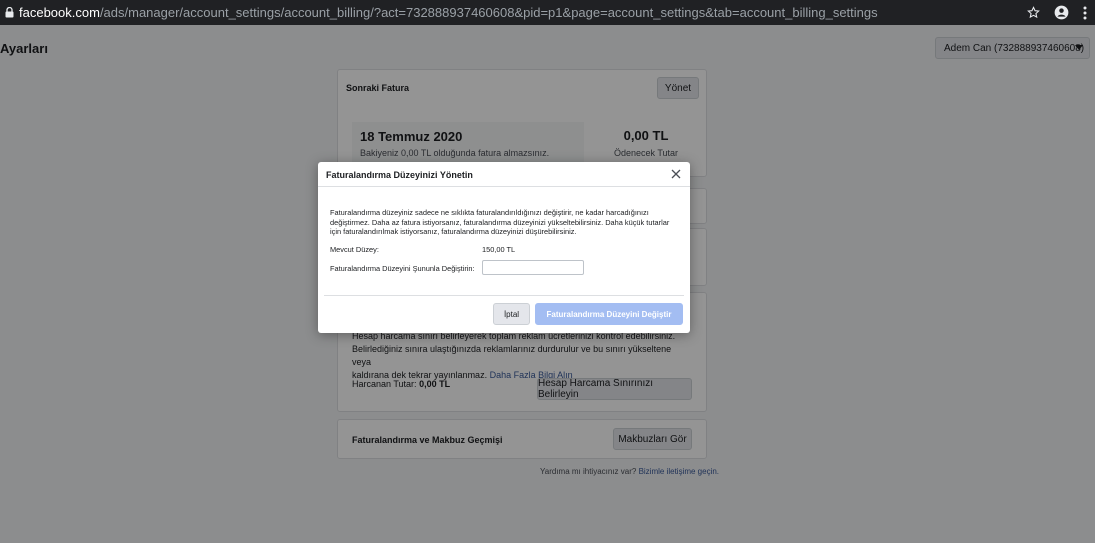 This screenshot has height=543, width=1095. What do you see at coordinates (1085, 13) in the screenshot?
I see `more-vert-icon` at bounding box center [1085, 13].